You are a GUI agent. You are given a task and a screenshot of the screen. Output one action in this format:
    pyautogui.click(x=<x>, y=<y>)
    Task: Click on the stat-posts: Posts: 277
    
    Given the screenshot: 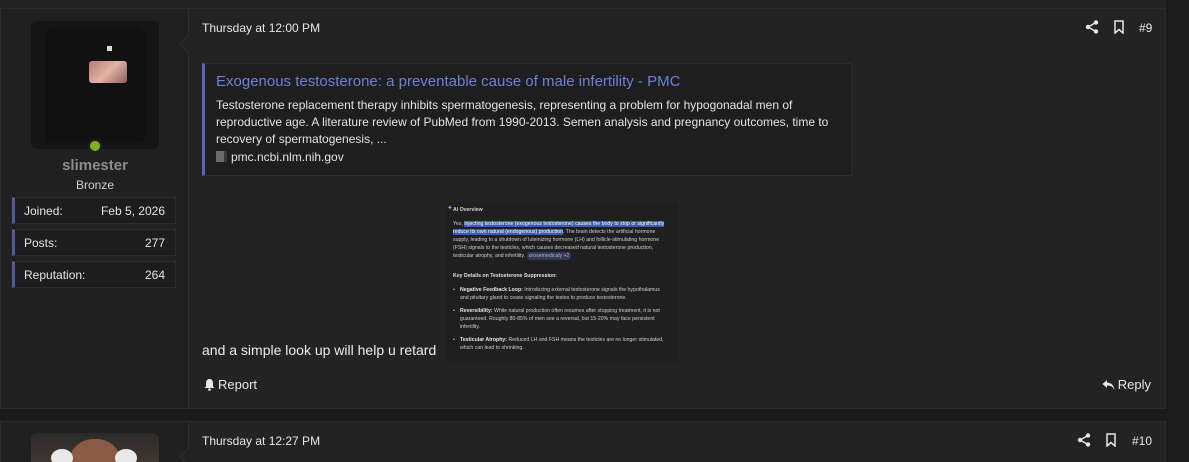 What is the action you would take?
    pyautogui.click(x=94, y=242)
    